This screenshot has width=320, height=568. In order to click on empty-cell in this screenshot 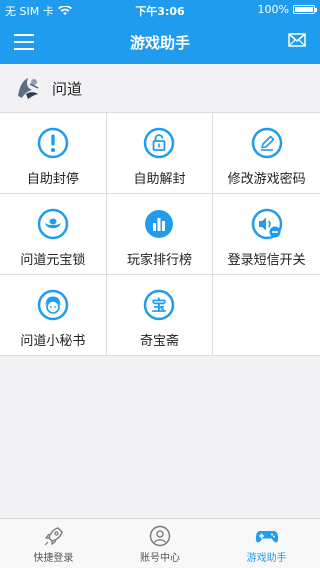, I will do `click(266, 315)`.